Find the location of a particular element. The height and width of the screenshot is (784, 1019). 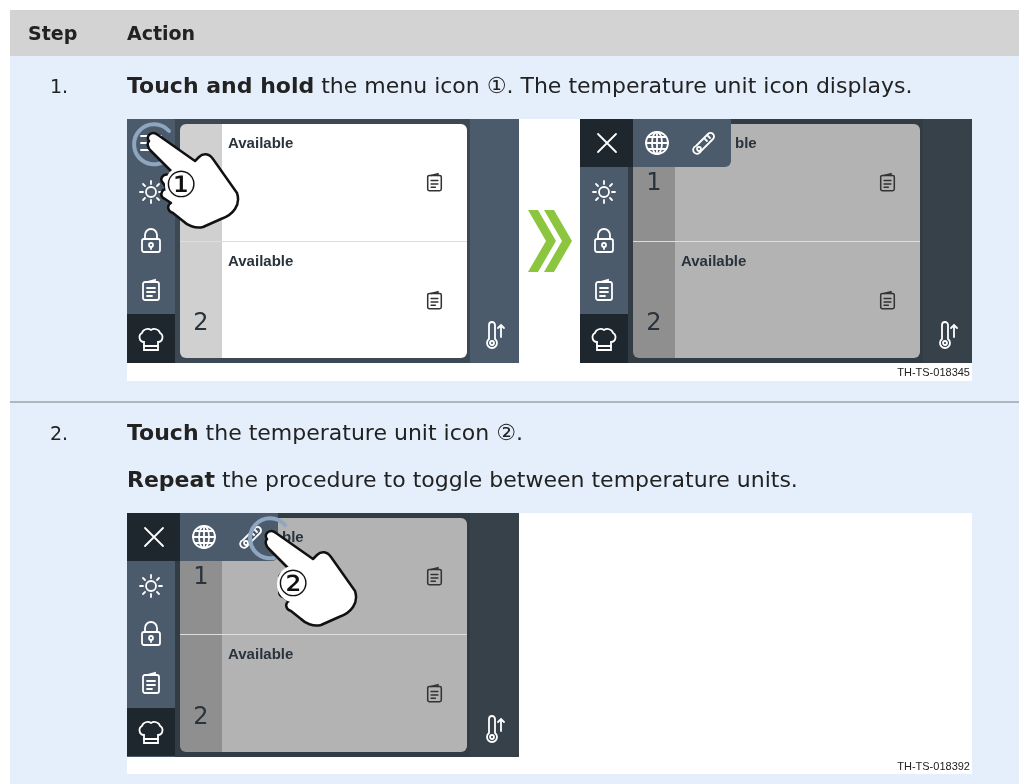

step-number: 2. is located at coordinates (59, 432).